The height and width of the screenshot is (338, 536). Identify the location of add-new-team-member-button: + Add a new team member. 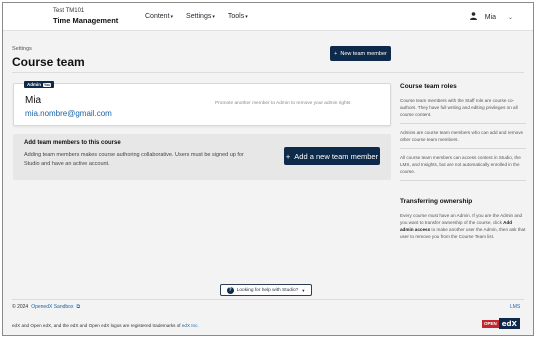
(332, 156).